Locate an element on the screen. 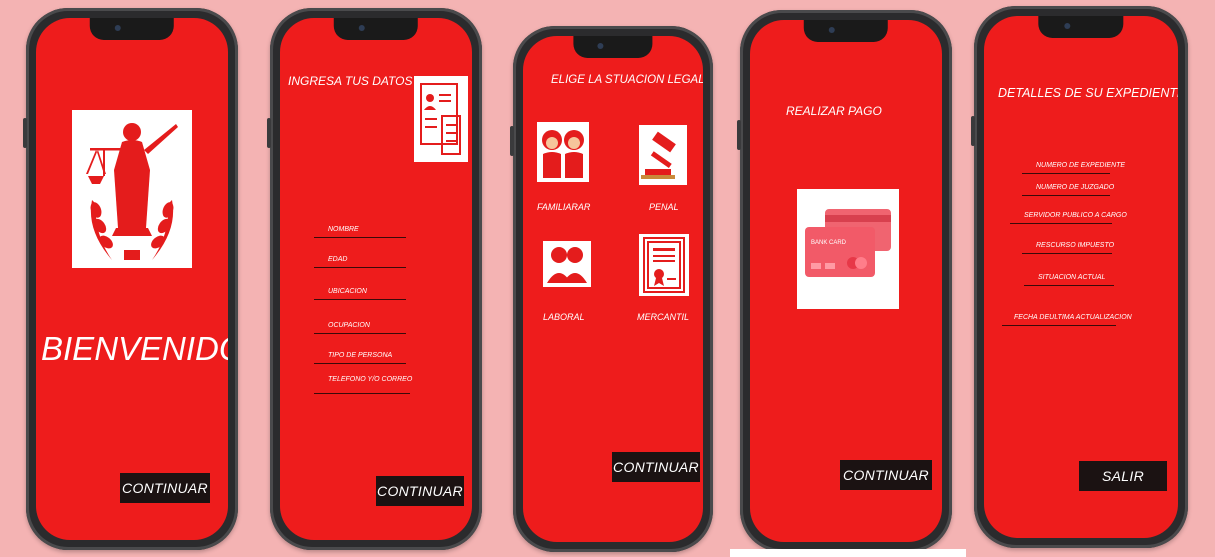 This screenshot has height=557, width=1215. data-entry-title: INGRESA TUS DATOS is located at coordinates (350, 81).